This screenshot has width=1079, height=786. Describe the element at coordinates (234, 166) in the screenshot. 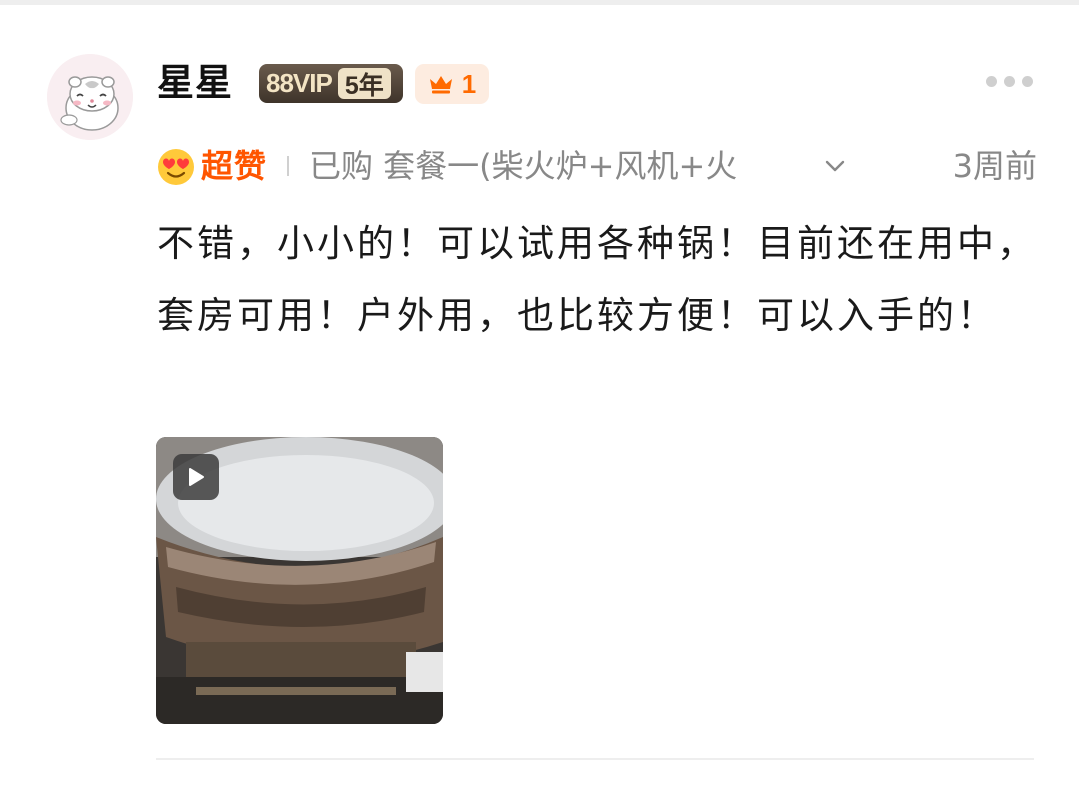

I see `rating-label: 超赞` at that location.